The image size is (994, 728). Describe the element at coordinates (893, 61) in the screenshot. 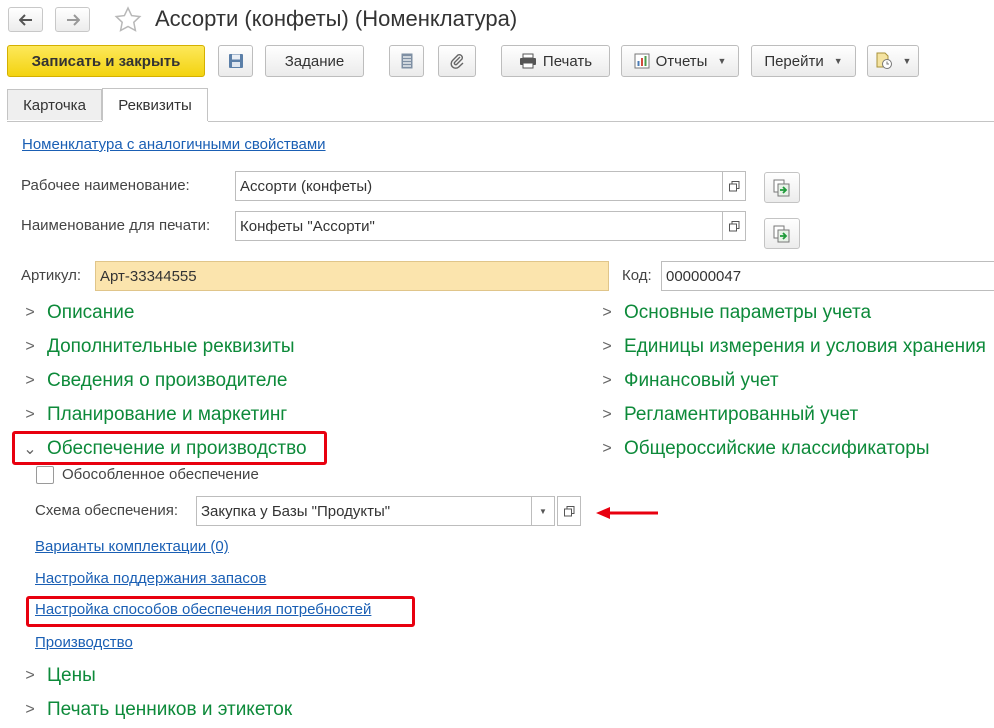

I see `more-actions-button: ▼` at that location.